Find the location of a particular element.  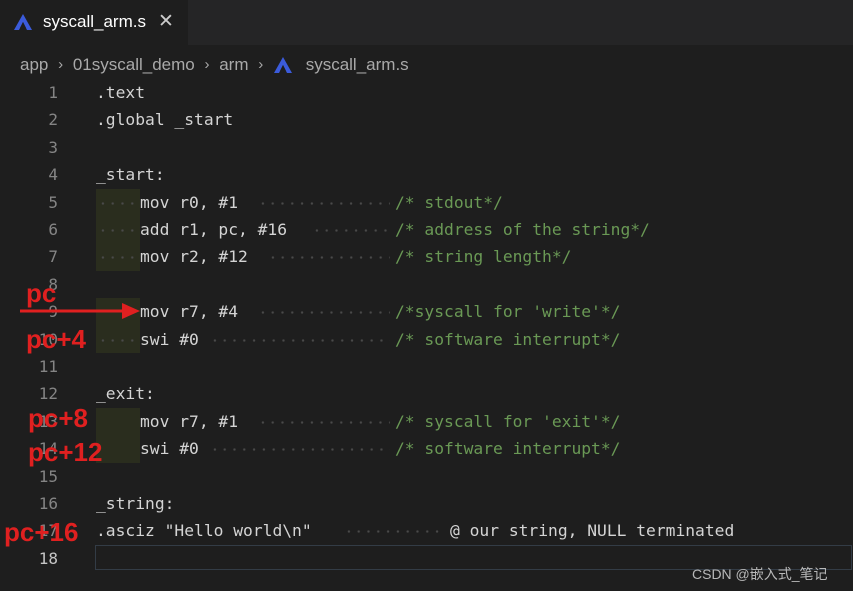

code-line: 10 swi #0 /* software interrupt*/ is located at coordinates (426, 339).